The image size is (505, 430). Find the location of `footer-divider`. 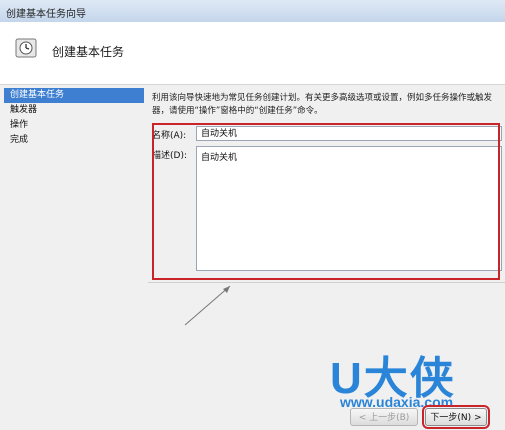

footer-divider is located at coordinates (326, 282).